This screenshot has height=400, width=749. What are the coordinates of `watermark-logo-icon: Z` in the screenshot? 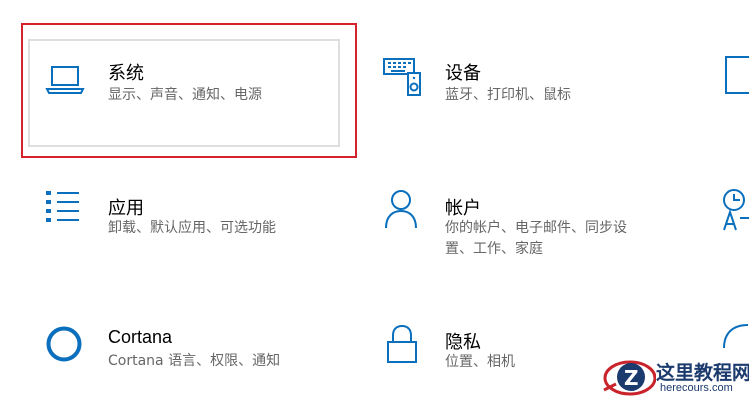 It's located at (628, 377).